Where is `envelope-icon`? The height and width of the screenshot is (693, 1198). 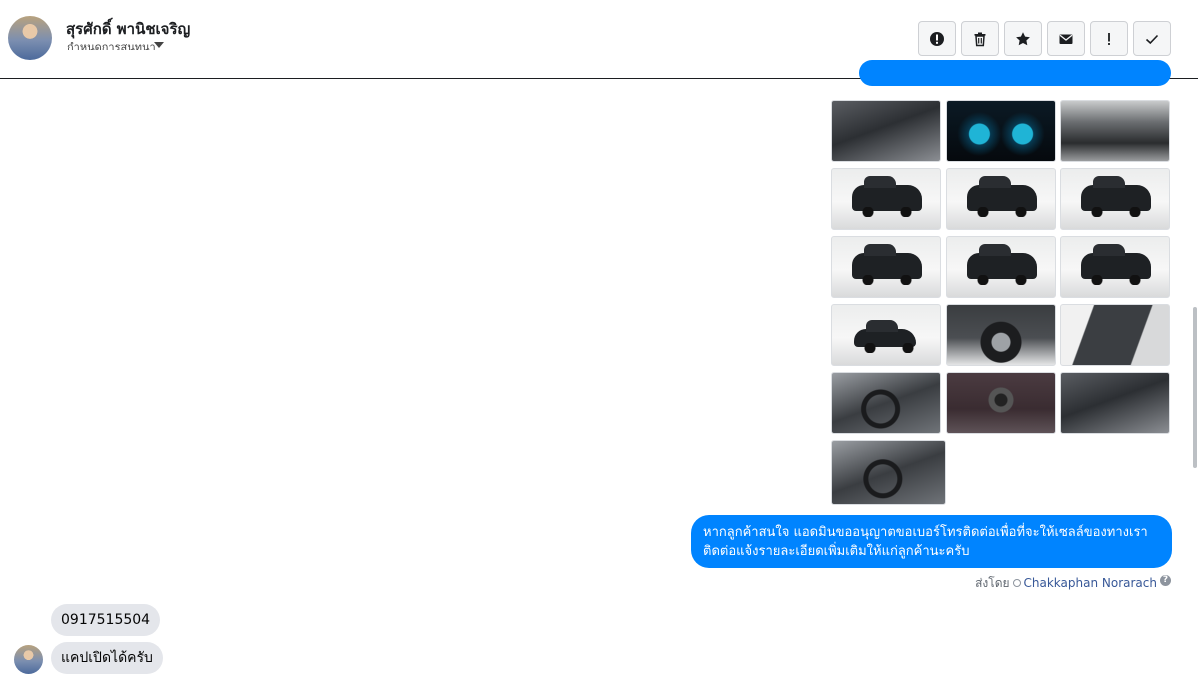
envelope-icon is located at coordinates (1066, 39).